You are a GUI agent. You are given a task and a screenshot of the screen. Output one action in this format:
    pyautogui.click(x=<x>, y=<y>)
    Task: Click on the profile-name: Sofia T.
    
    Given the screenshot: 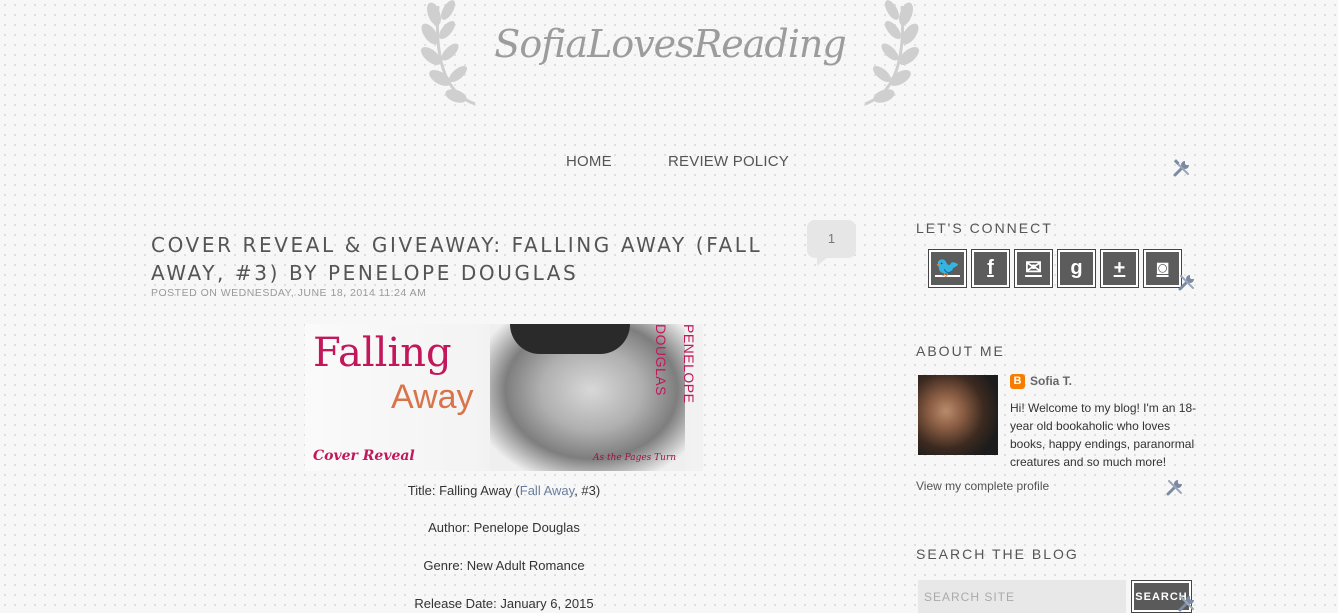 What is the action you would take?
    pyautogui.click(x=1051, y=381)
    